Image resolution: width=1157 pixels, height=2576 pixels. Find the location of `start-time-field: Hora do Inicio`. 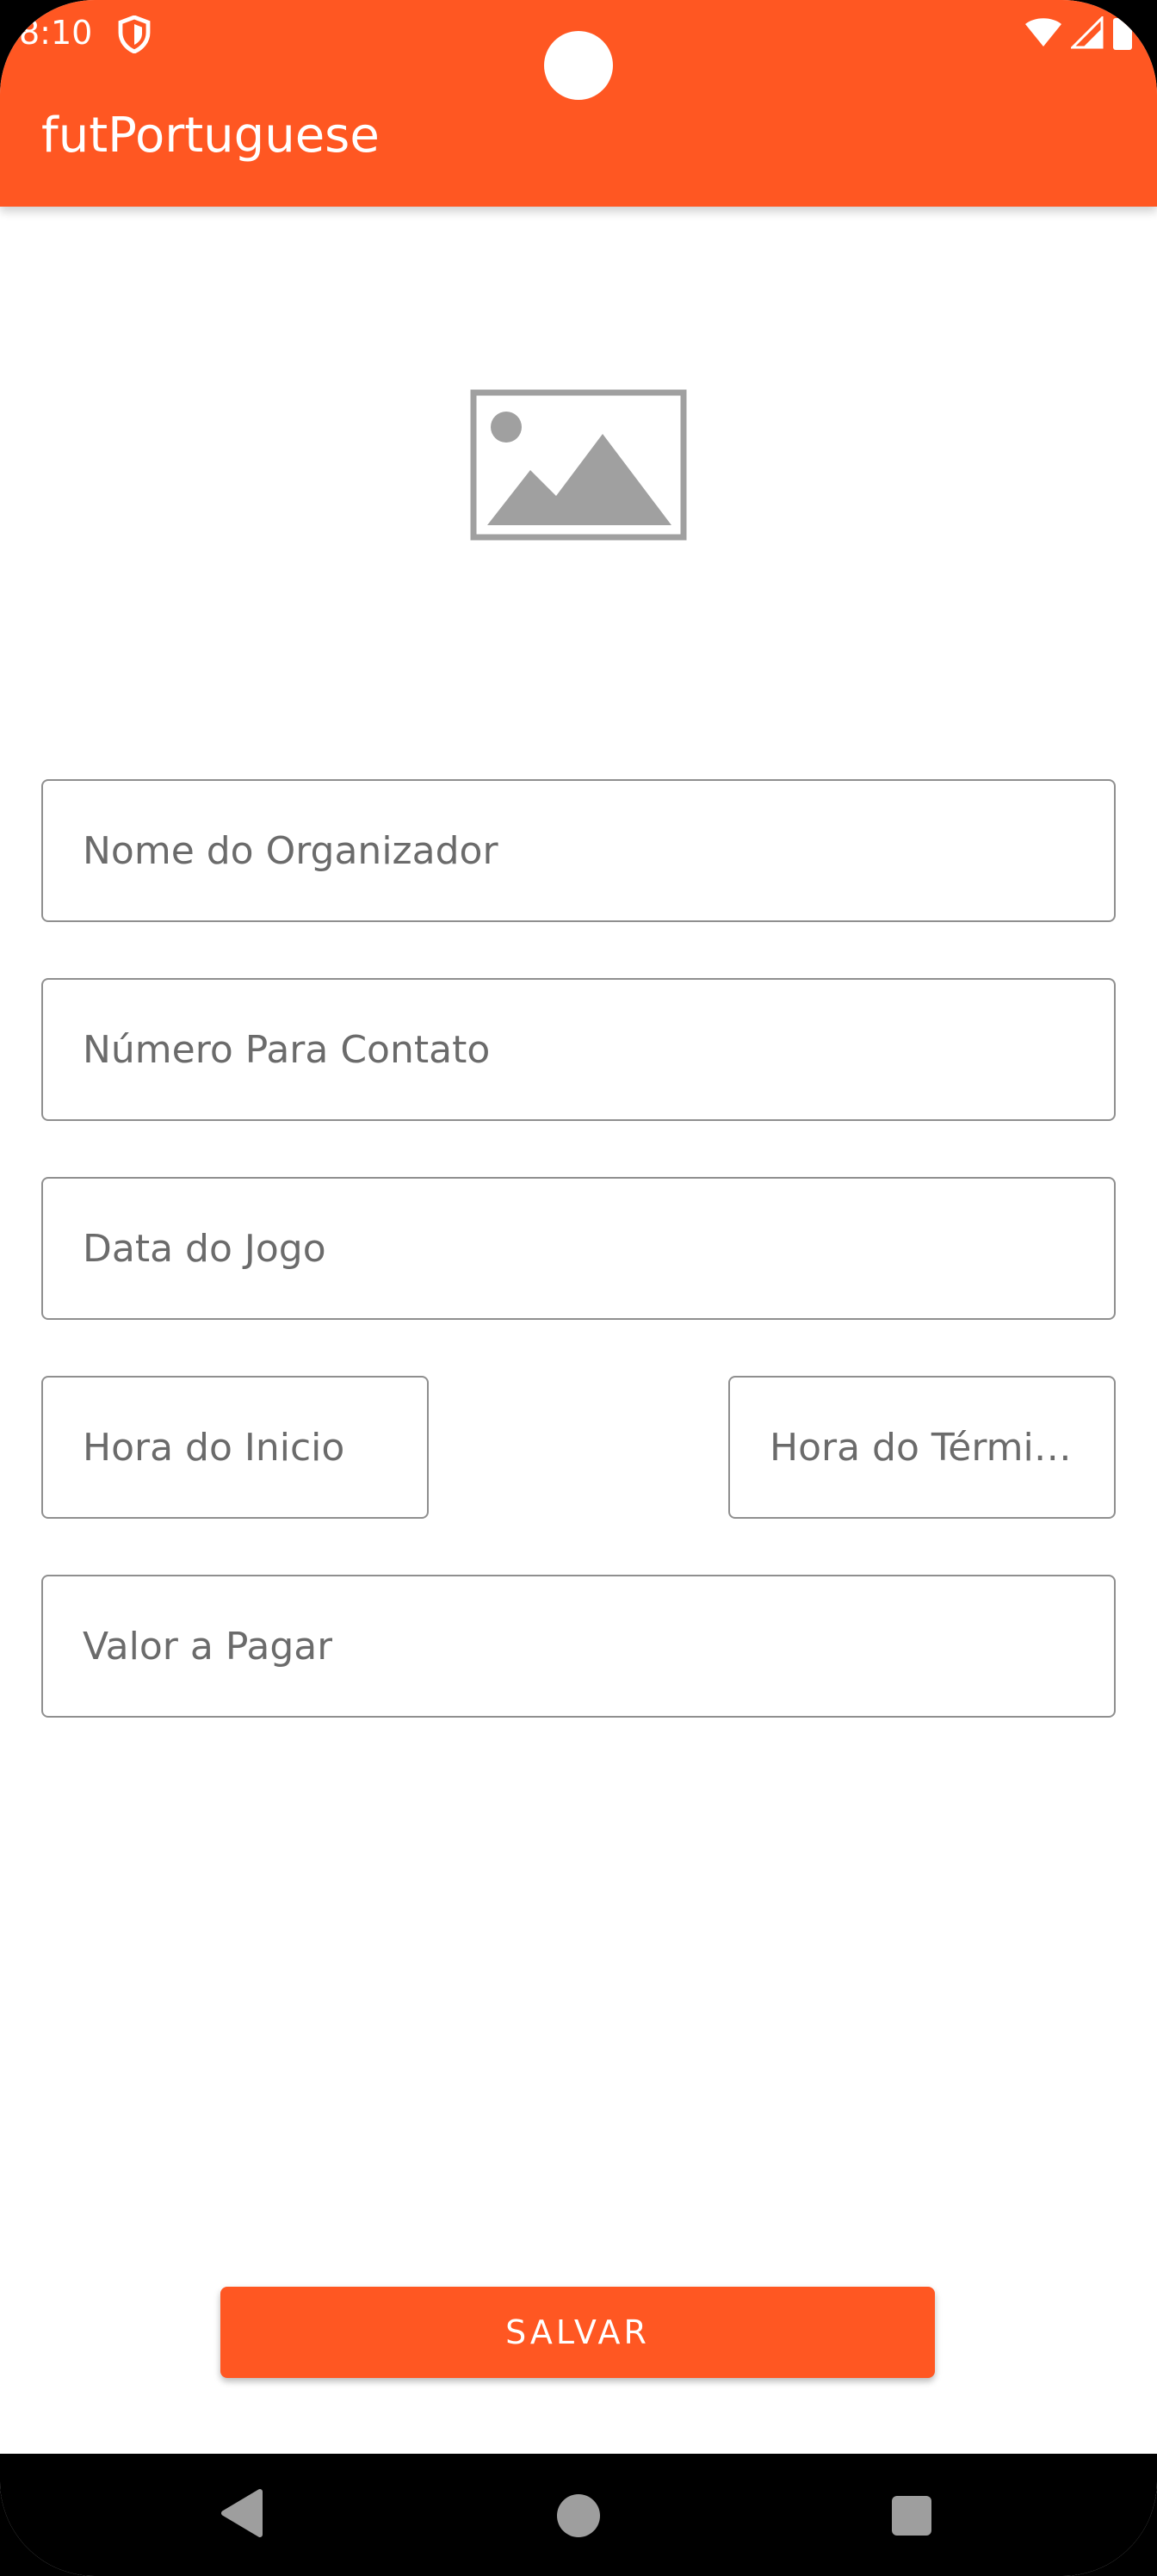

start-time-field: Hora do Inicio is located at coordinates (235, 1448).